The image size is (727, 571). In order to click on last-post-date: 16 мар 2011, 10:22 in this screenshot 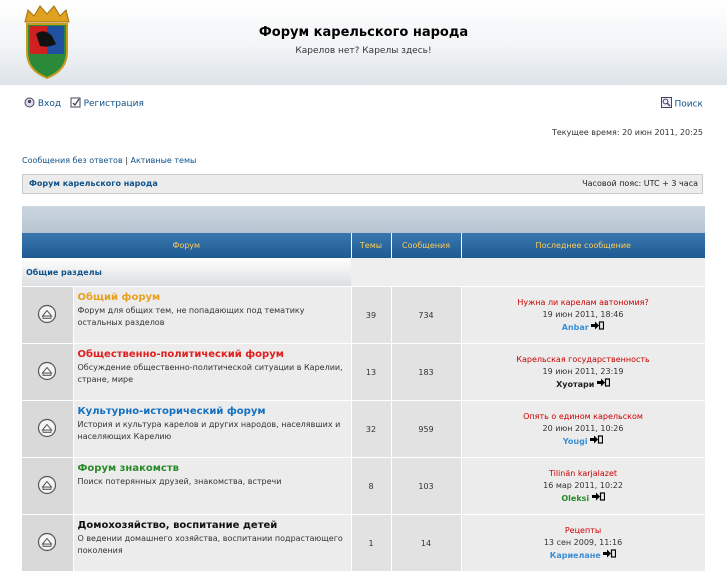, I will do `click(583, 486)`.